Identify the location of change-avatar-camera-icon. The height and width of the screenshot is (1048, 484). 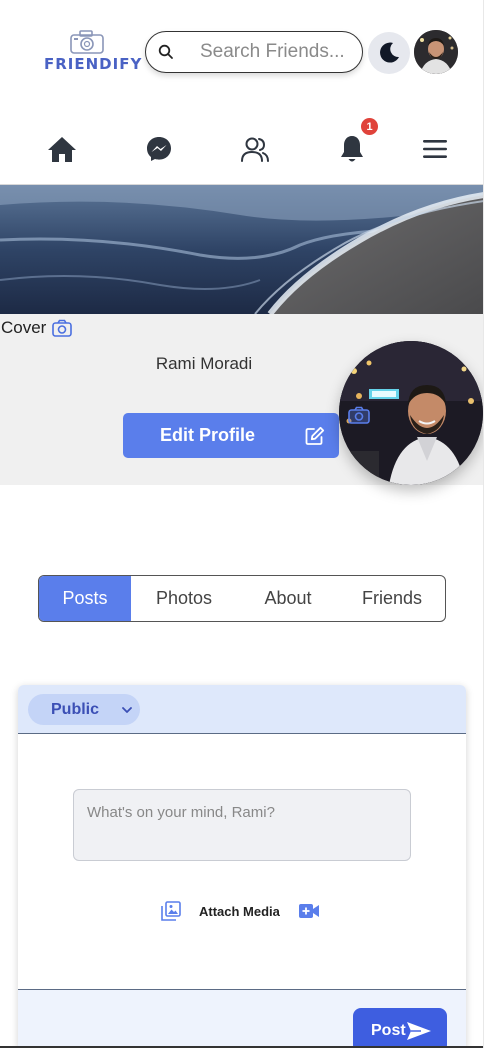
(359, 415).